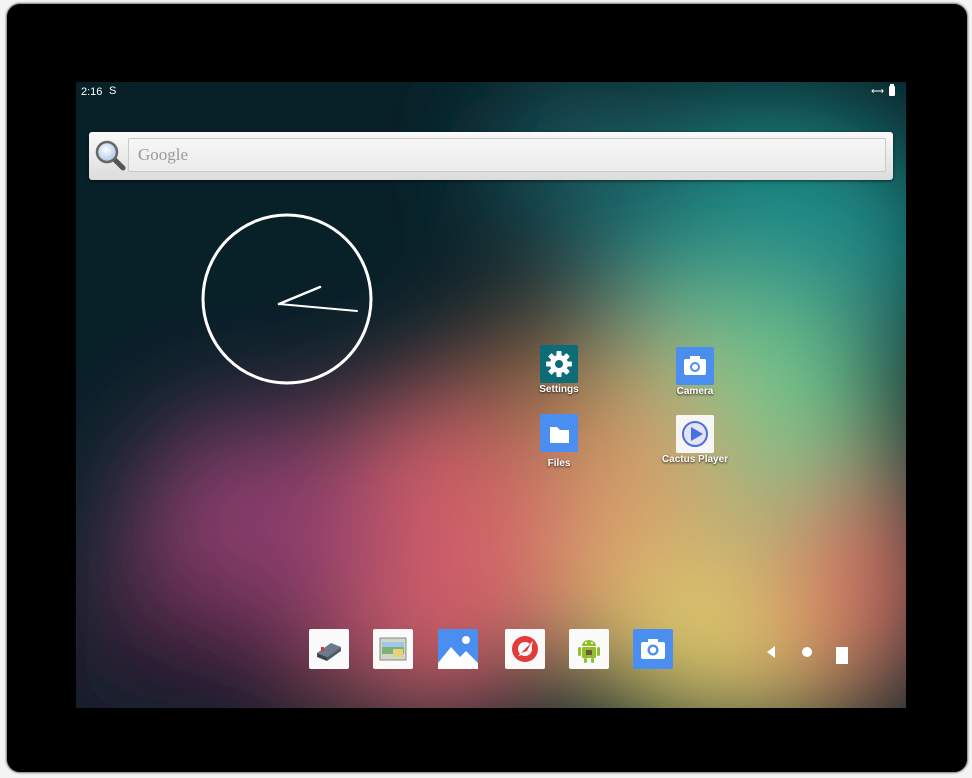 This screenshot has height=778, width=972. What do you see at coordinates (559, 433) in the screenshot?
I see `folder-icon` at bounding box center [559, 433].